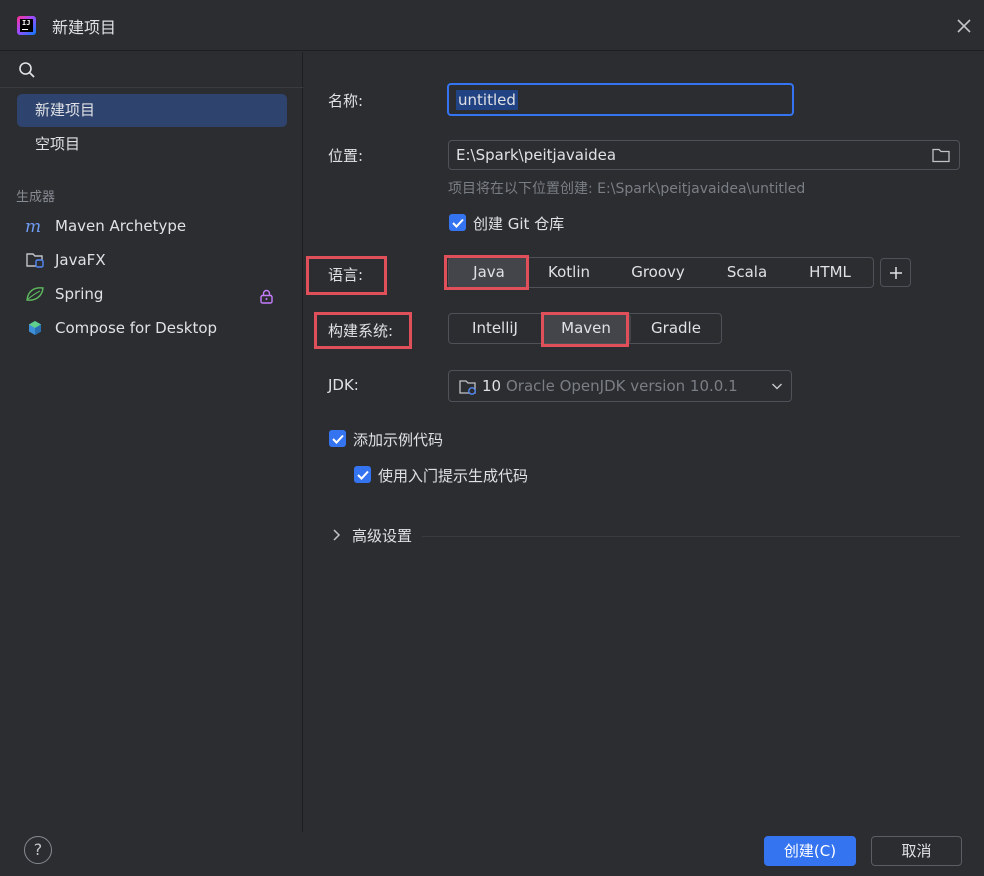 The height and width of the screenshot is (876, 984). I want to click on spring-leaf-icon, so click(35, 294).